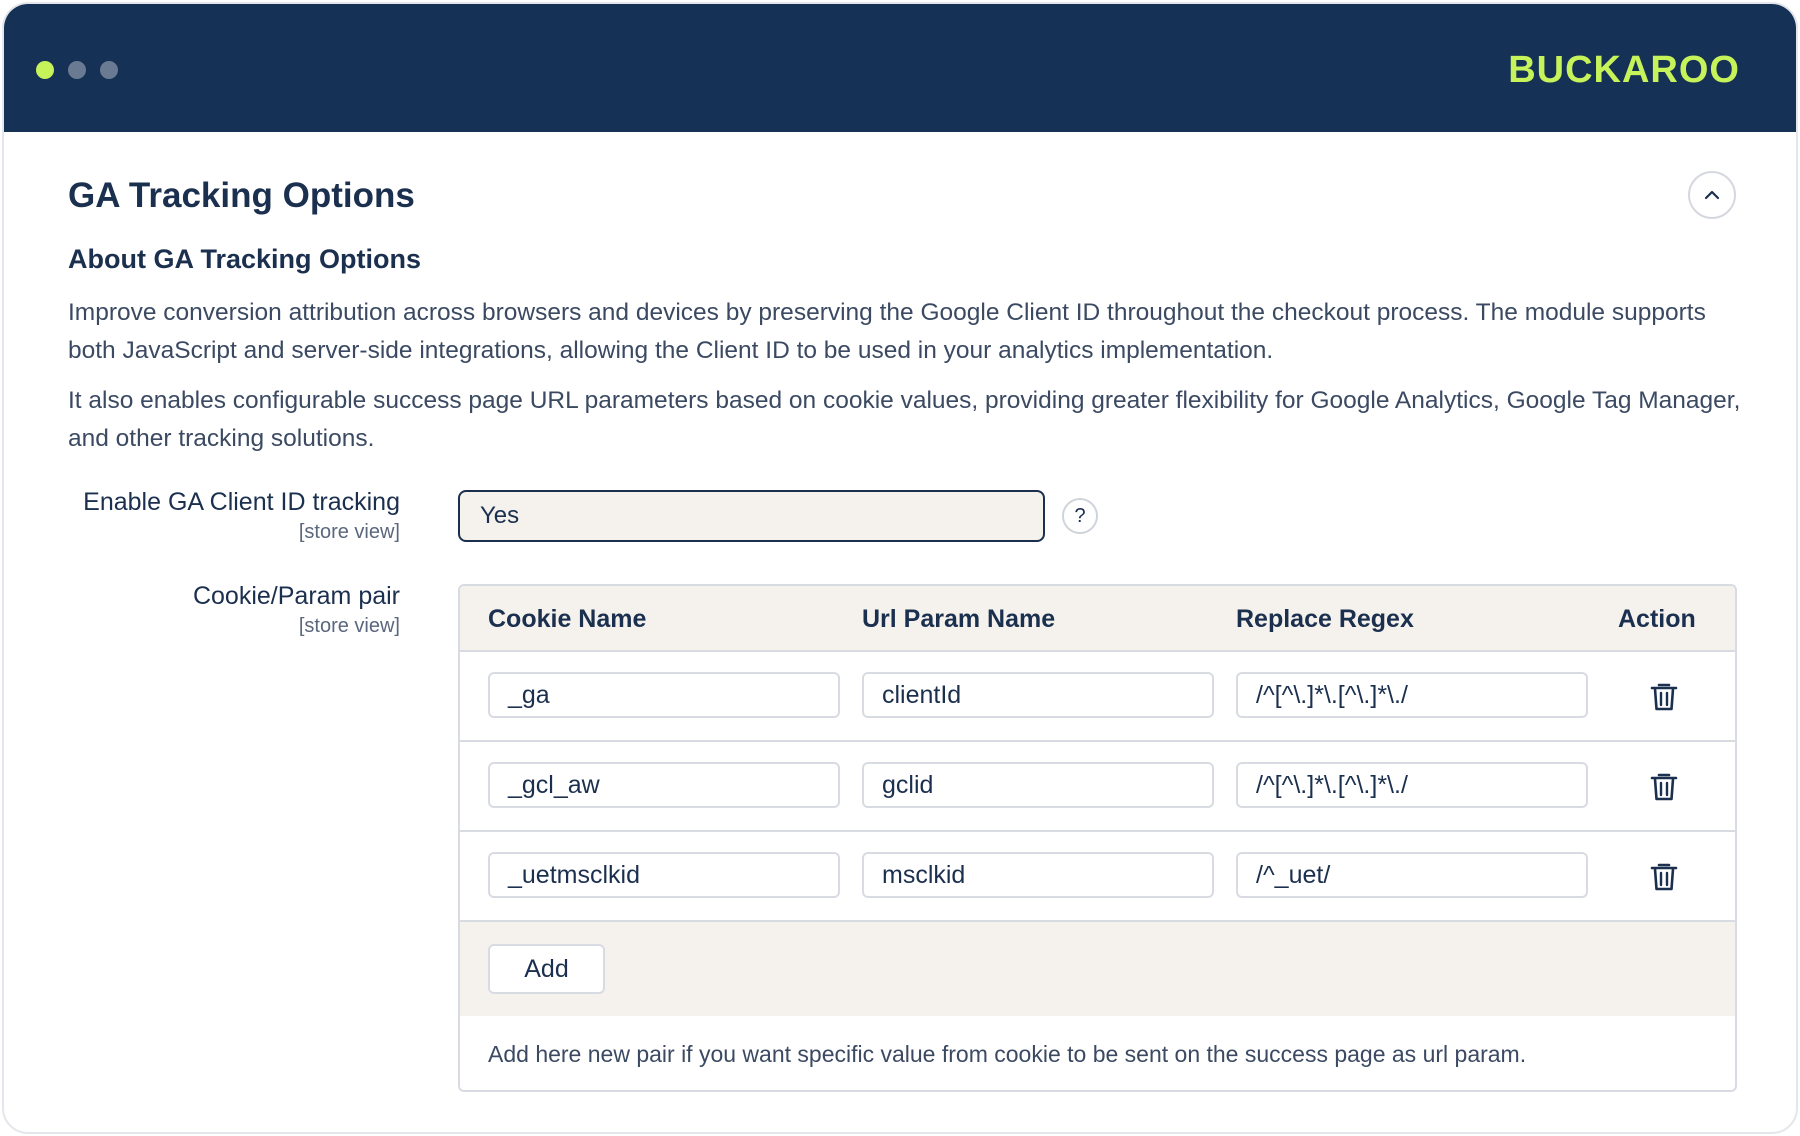 The height and width of the screenshot is (1136, 1800). Describe the element at coordinates (567, 619) in the screenshot. I see `column-header-cookie-name: Cookie Name` at that location.